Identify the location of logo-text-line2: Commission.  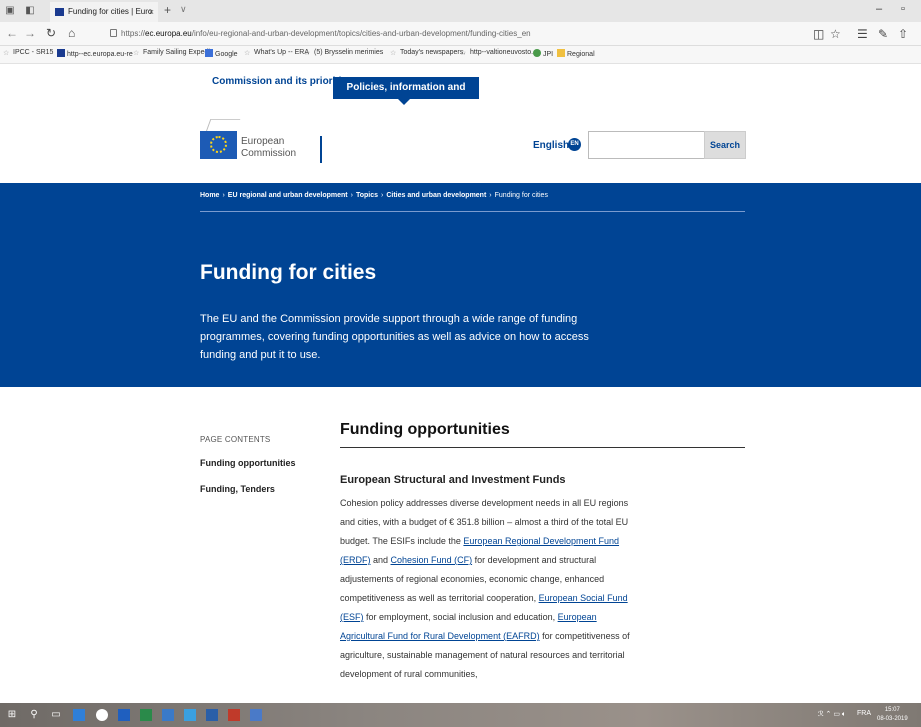
(269, 153).